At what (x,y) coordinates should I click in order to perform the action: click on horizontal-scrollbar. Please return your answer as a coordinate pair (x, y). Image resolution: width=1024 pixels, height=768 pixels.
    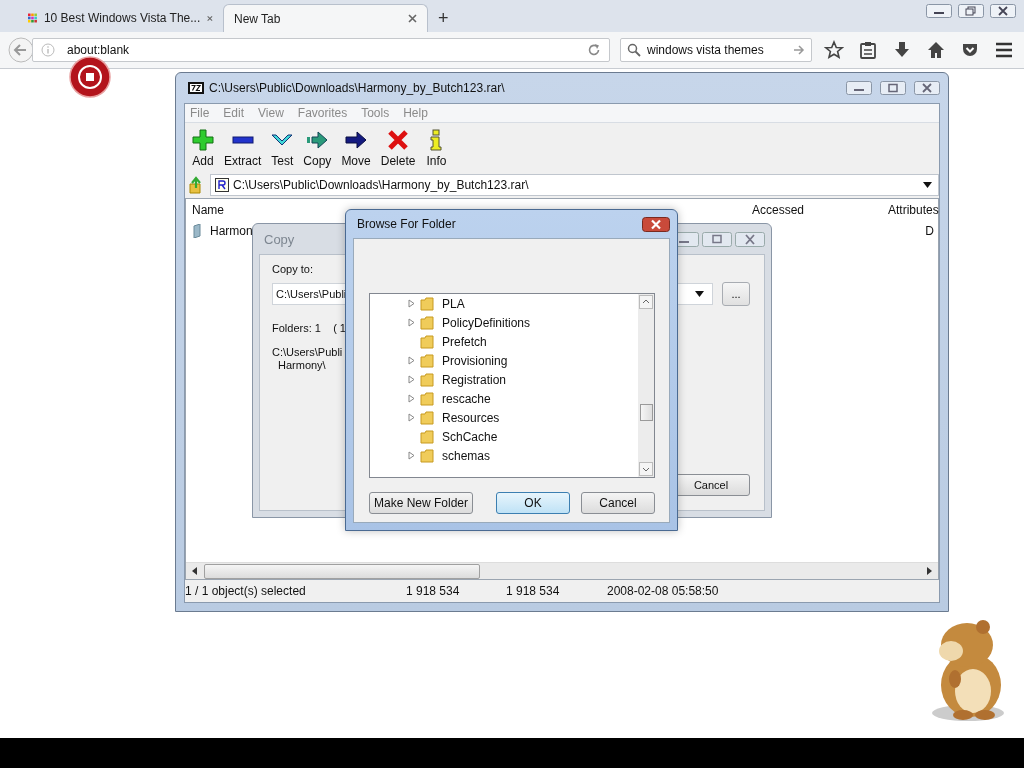
    Looking at the image, I should click on (562, 570).